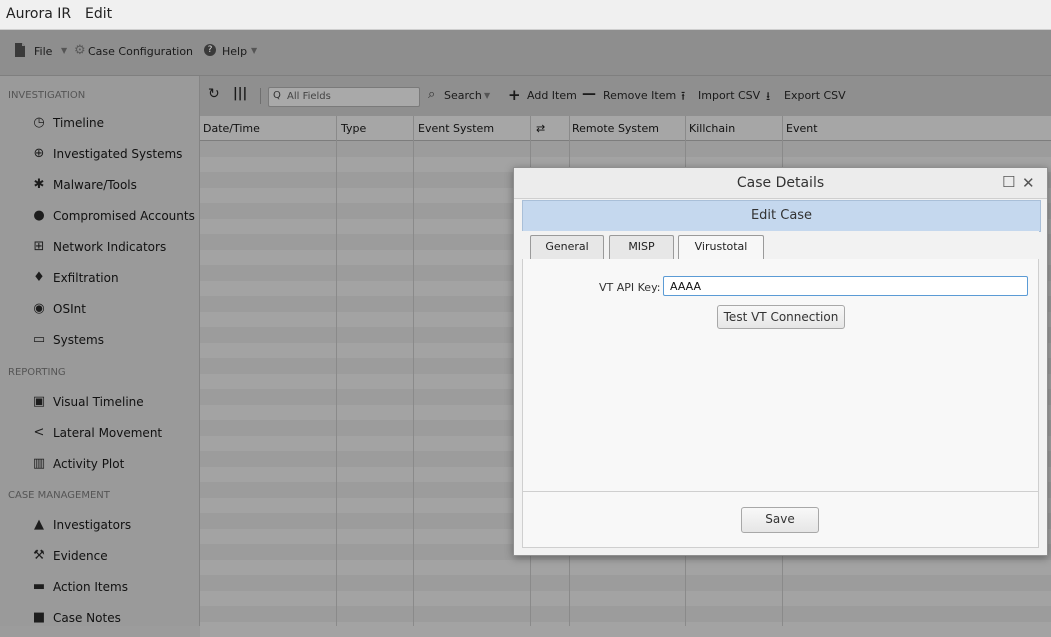 This screenshot has width=1051, height=637. What do you see at coordinates (80, 50) in the screenshot?
I see `gears-icon: ⚙` at bounding box center [80, 50].